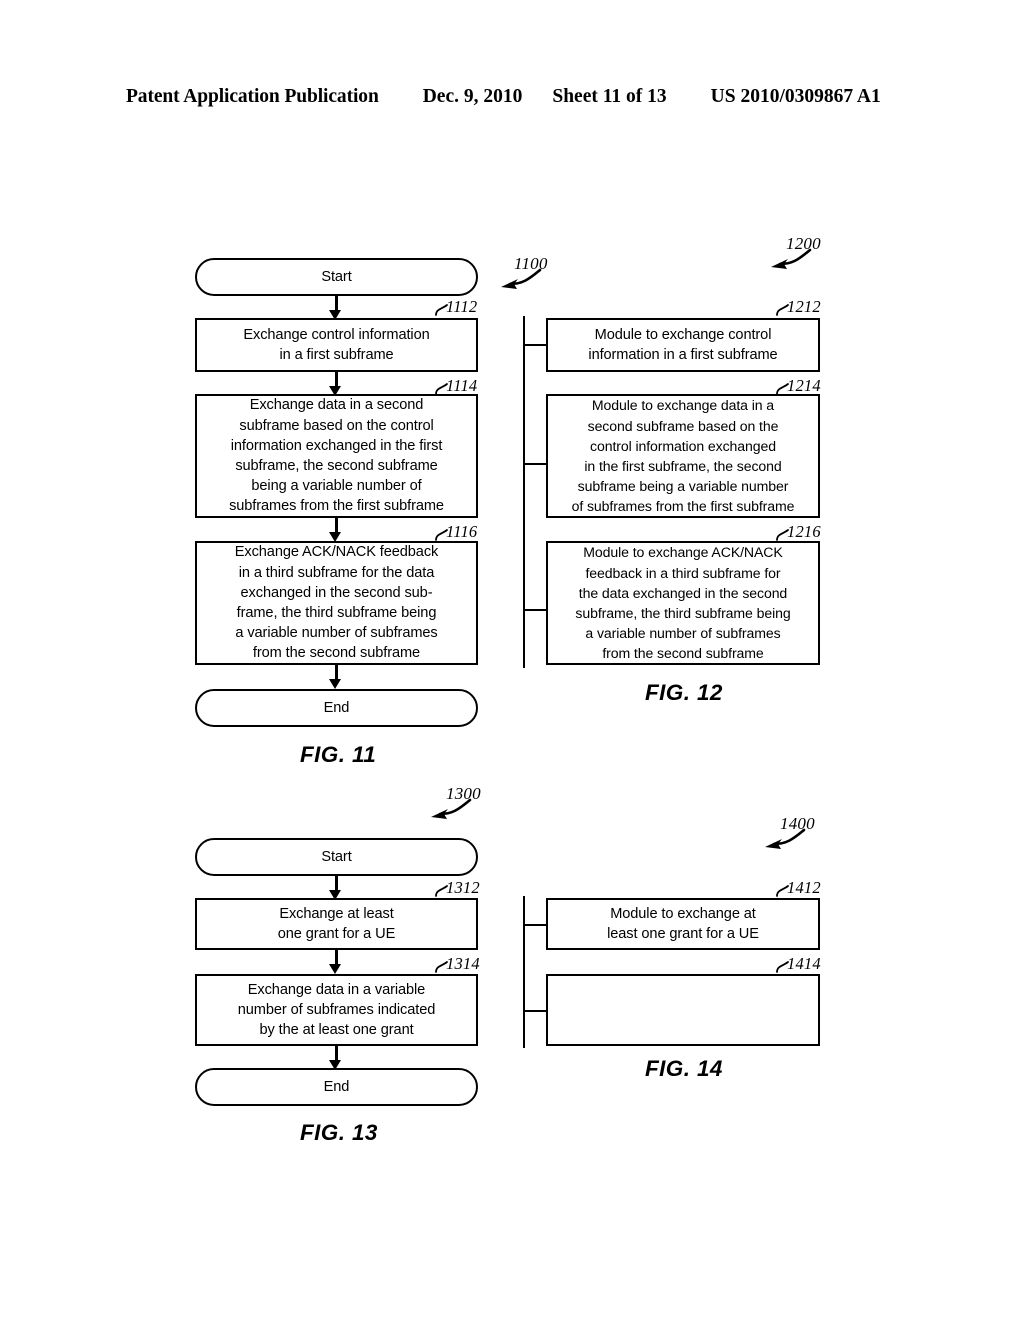 The image size is (1024, 1320). I want to click on fig11-node-end: End, so click(336, 708).